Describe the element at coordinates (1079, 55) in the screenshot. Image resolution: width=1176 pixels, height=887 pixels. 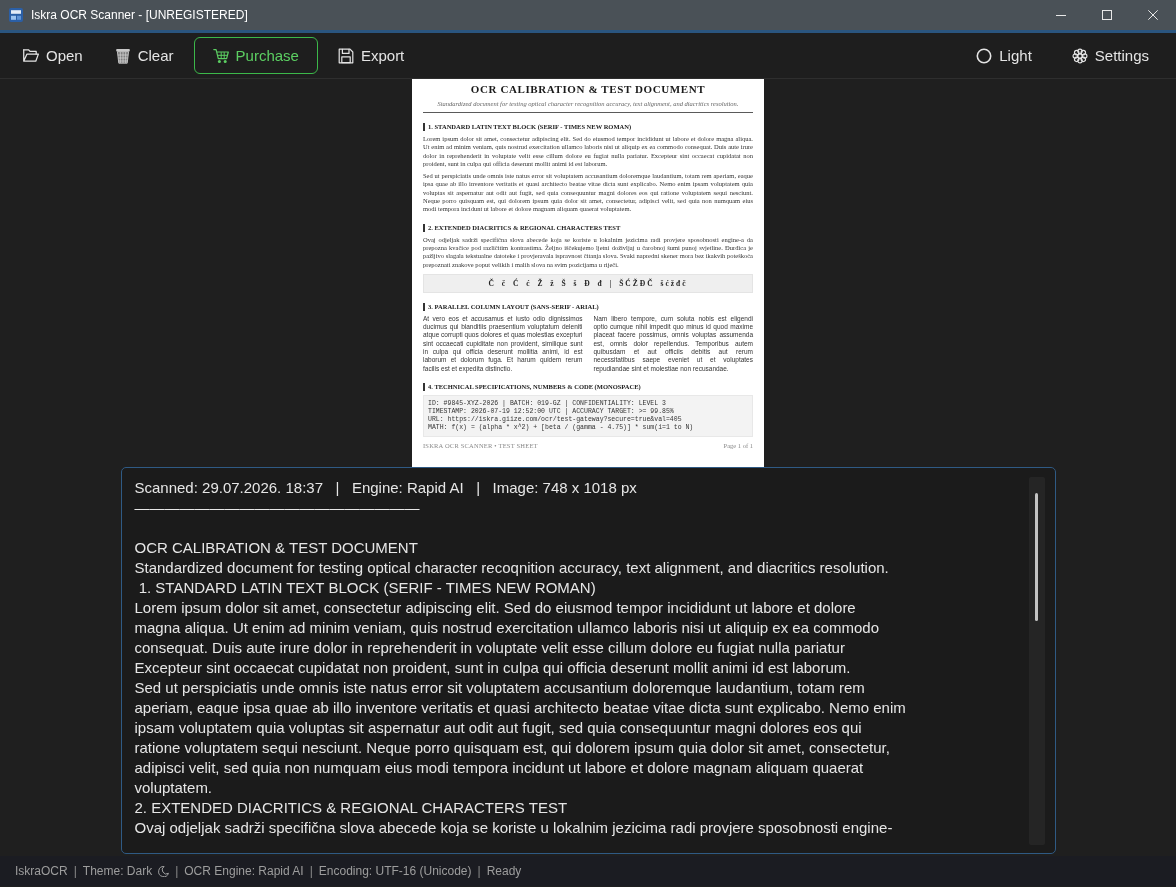
I see `gear-icon` at that location.